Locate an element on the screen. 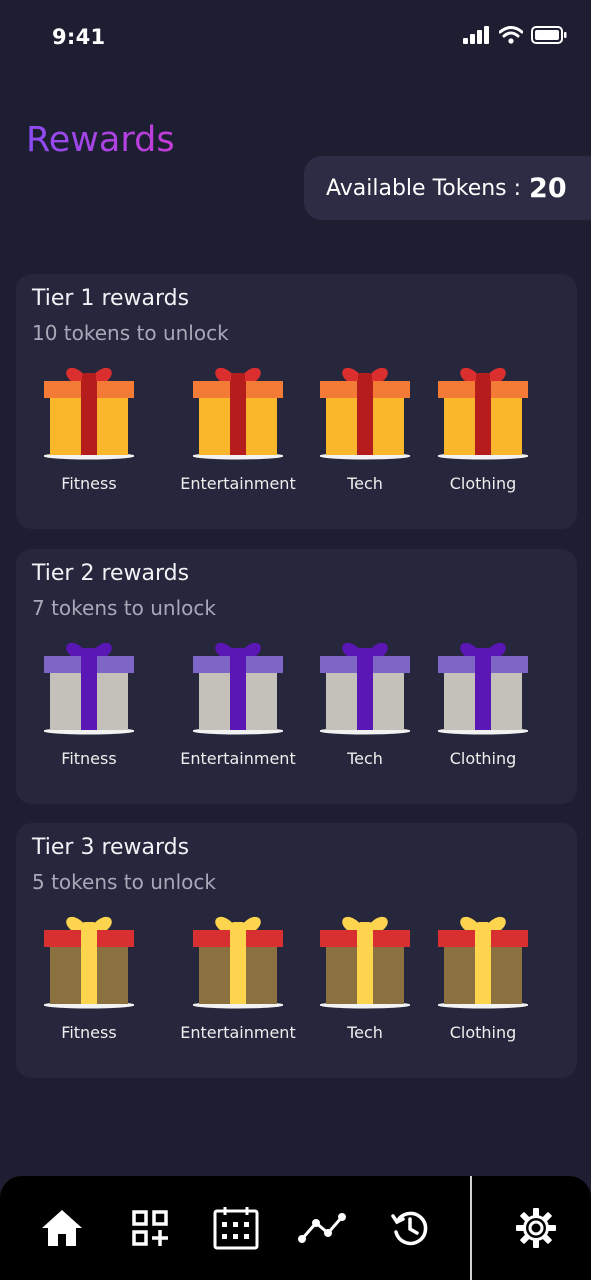 Image resolution: width=591 pixels, height=1280 pixels. status-bar: 9:41 is located at coordinates (295, 38).